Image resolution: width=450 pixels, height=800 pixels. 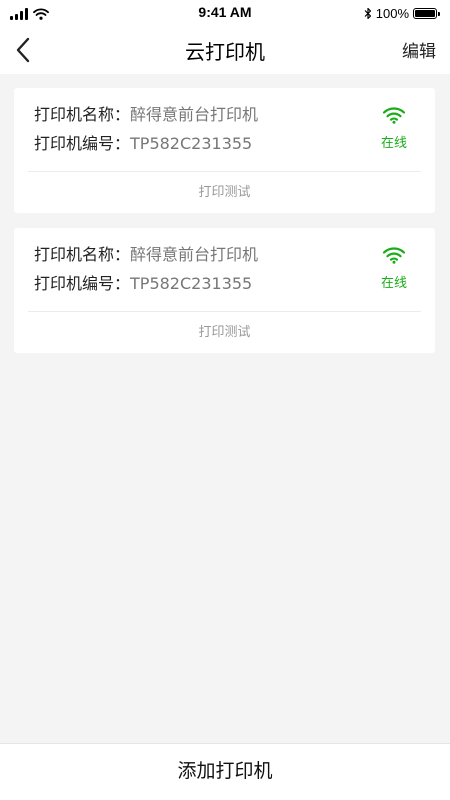 I want to click on edit-button: 编辑, so click(x=419, y=49).